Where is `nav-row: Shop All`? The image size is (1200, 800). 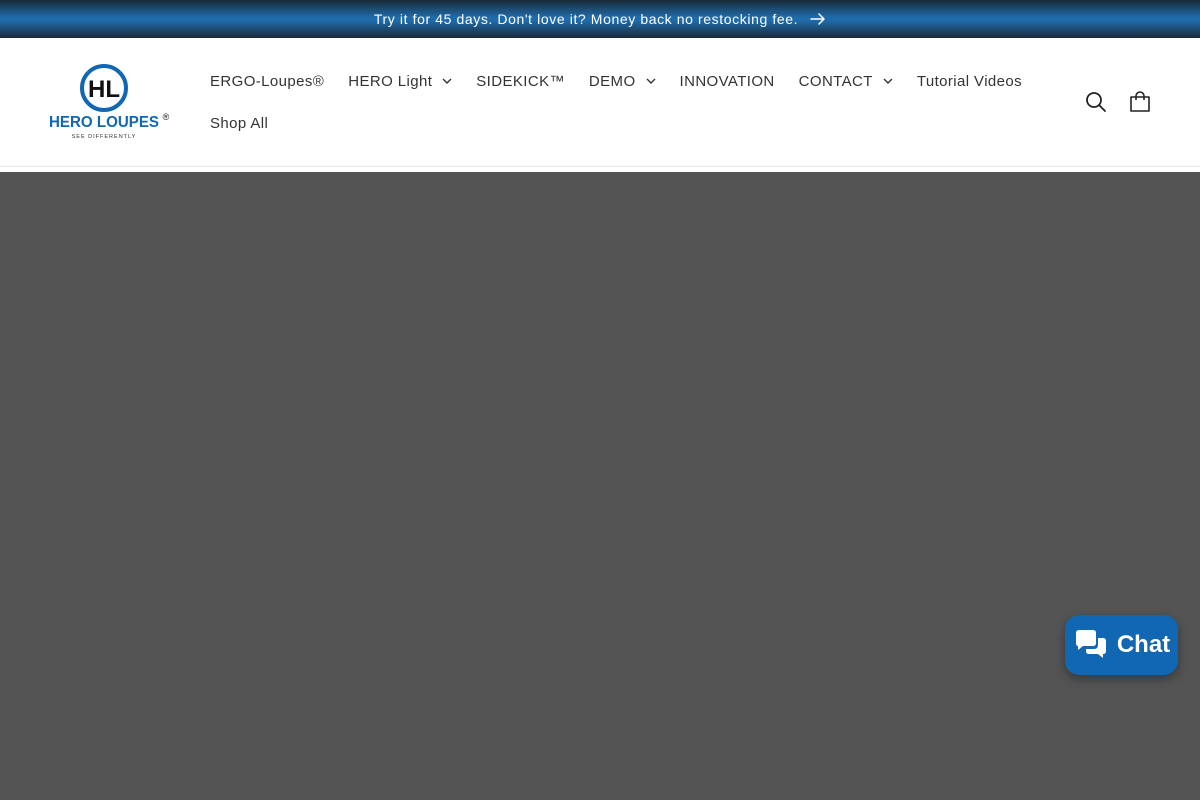
nav-row: Shop All is located at coordinates (598, 123).